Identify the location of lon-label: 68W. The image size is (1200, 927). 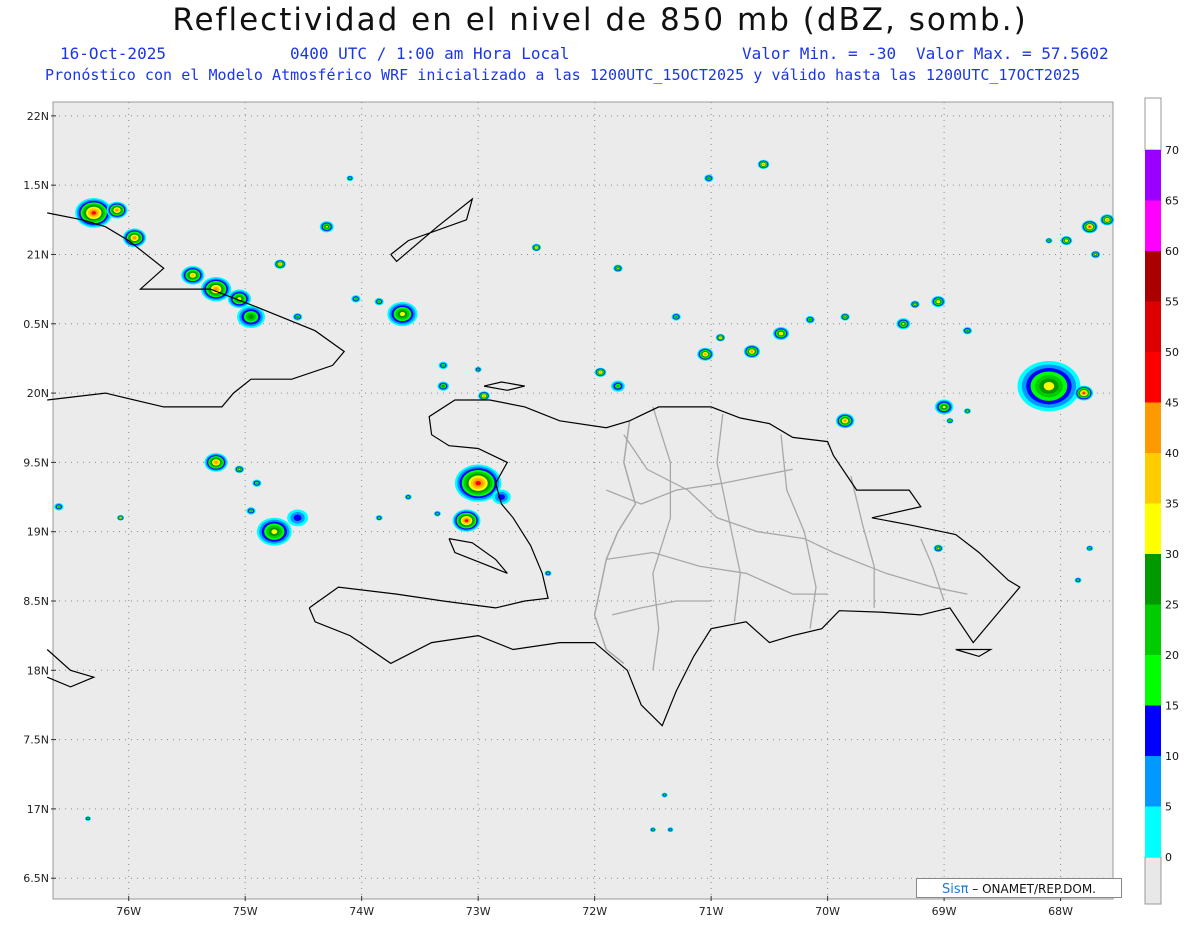
(1060, 911).